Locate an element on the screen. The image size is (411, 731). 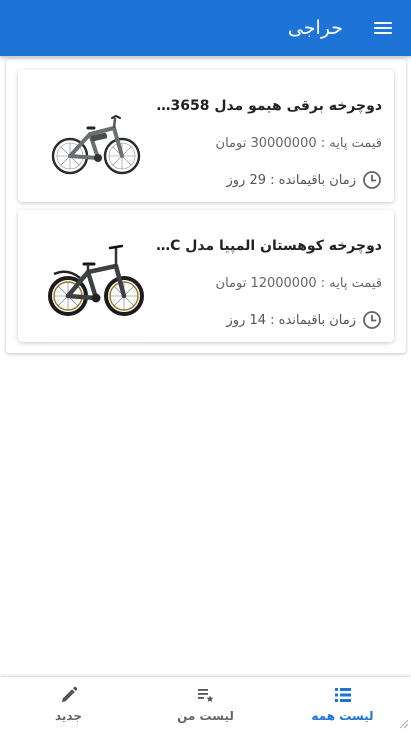
time-left-text: زمان باقیمانده : 14 روز is located at coordinates (291, 320).